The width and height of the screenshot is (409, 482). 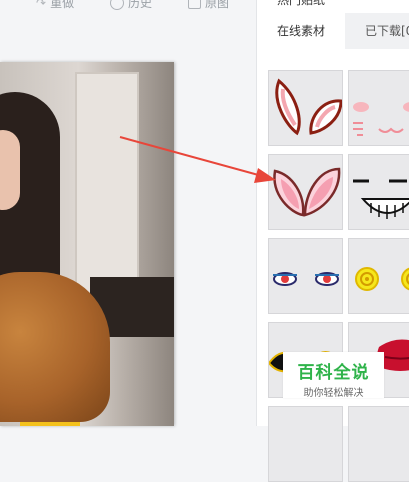 I want to click on photo-door, so click(x=107, y=184).